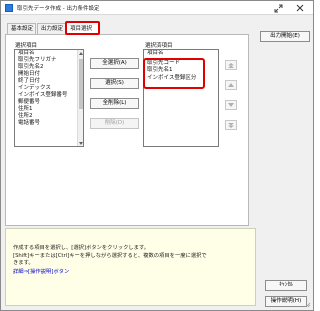 The image size is (320, 311). I want to click on list-item: 電話番号, so click(49, 123).